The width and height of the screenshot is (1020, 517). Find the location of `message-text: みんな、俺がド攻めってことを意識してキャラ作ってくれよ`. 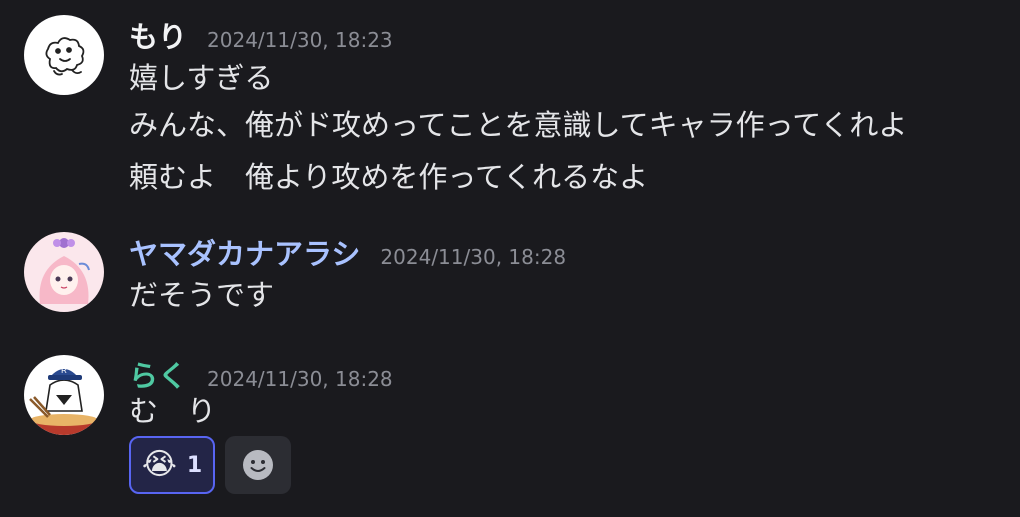

message-text: みんな、俺がド攻めってことを意識してキャラ作ってくれよ is located at coordinates (518, 125).